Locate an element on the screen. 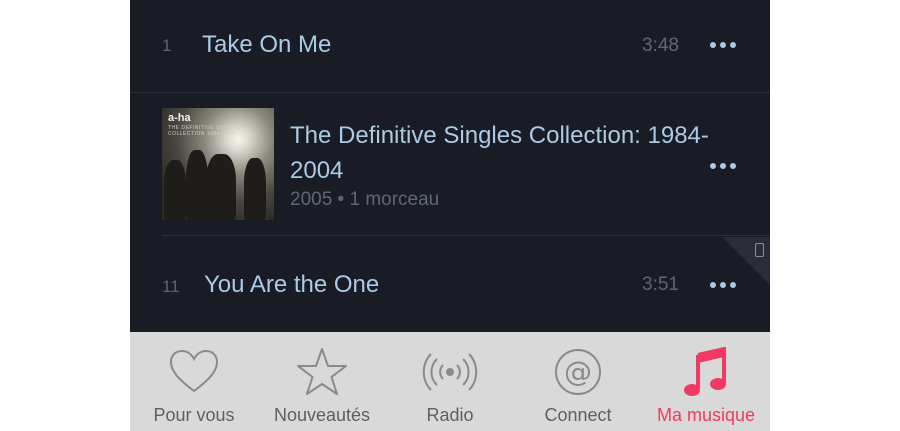  music-note-icon is located at coordinates (706, 372).